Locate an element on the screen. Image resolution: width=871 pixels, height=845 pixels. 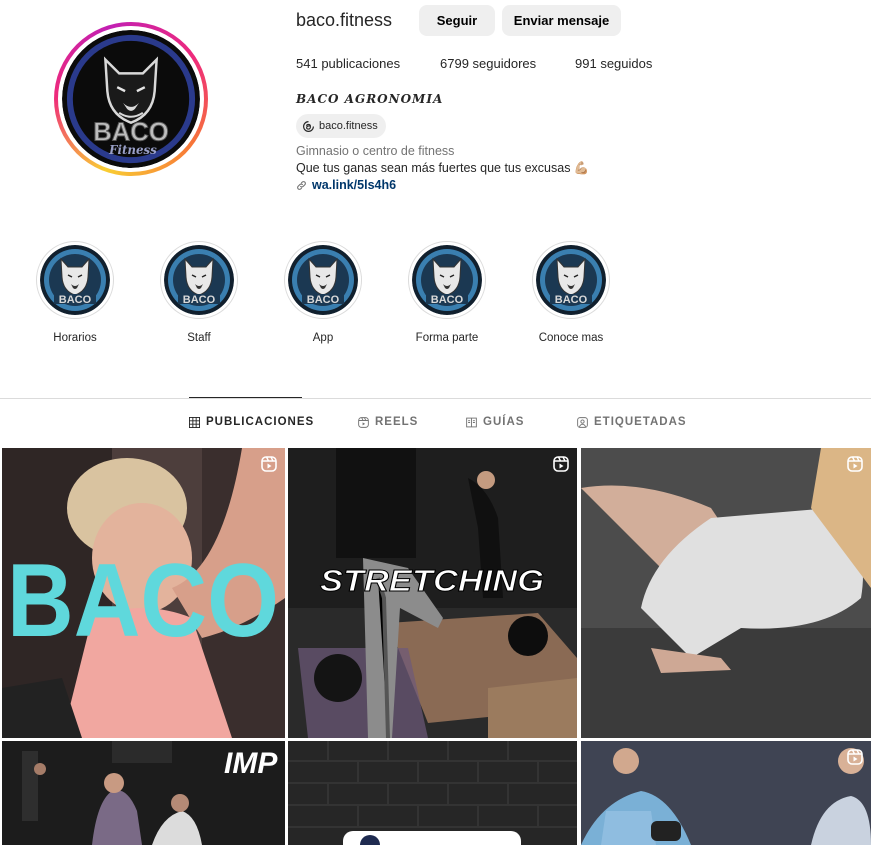
link-icon is located at coordinates (301, 185).